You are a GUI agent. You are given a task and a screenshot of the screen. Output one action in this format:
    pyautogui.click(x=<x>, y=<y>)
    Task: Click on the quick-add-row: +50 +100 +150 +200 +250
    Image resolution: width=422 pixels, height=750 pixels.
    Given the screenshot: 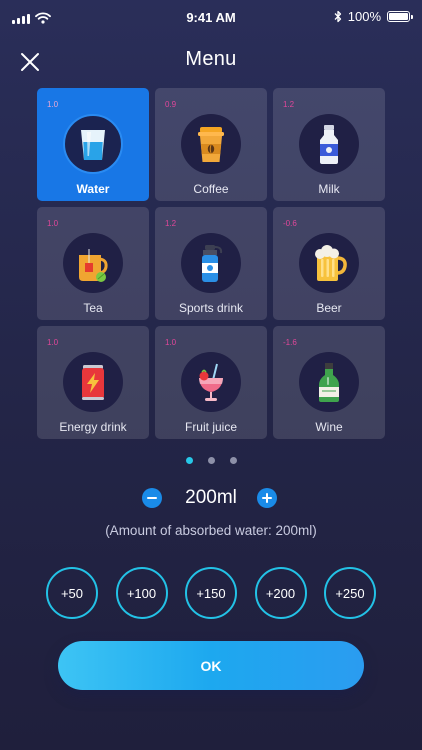 What is the action you would take?
    pyautogui.click(x=211, y=593)
    